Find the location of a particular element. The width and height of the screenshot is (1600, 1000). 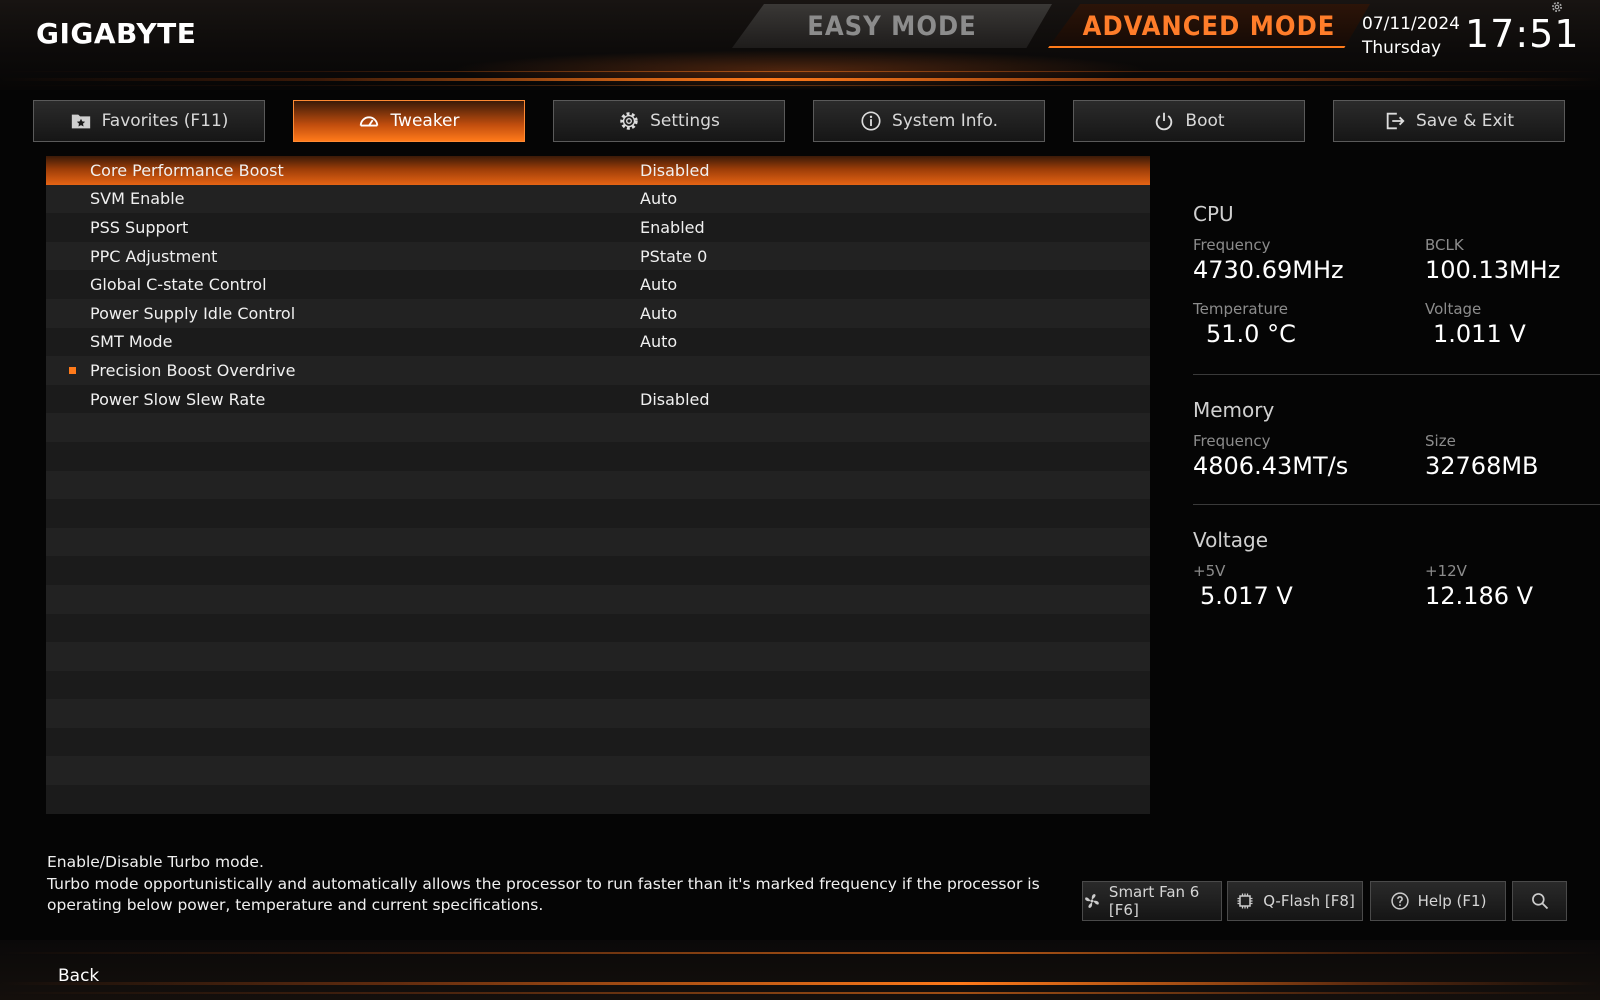

back-button: Back is located at coordinates (78, 976).